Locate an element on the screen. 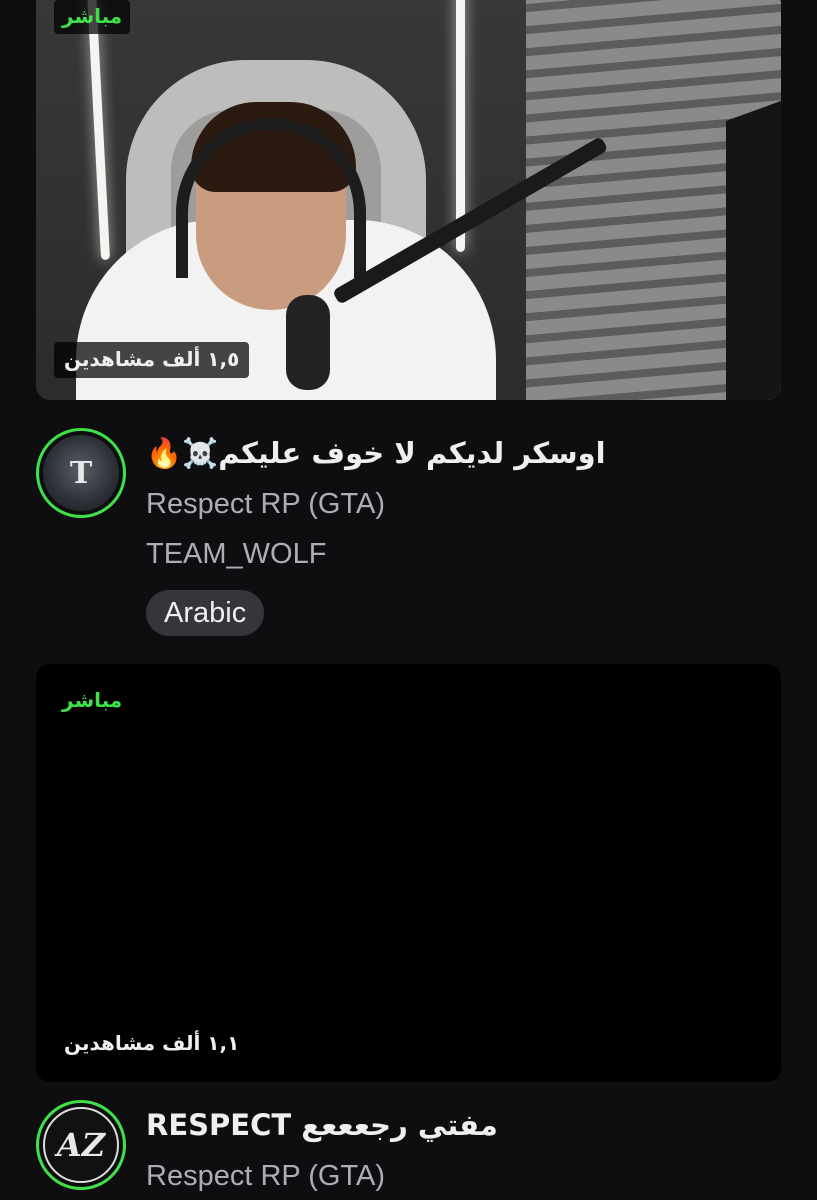  channel-avatar: AZ is located at coordinates (81, 1145).